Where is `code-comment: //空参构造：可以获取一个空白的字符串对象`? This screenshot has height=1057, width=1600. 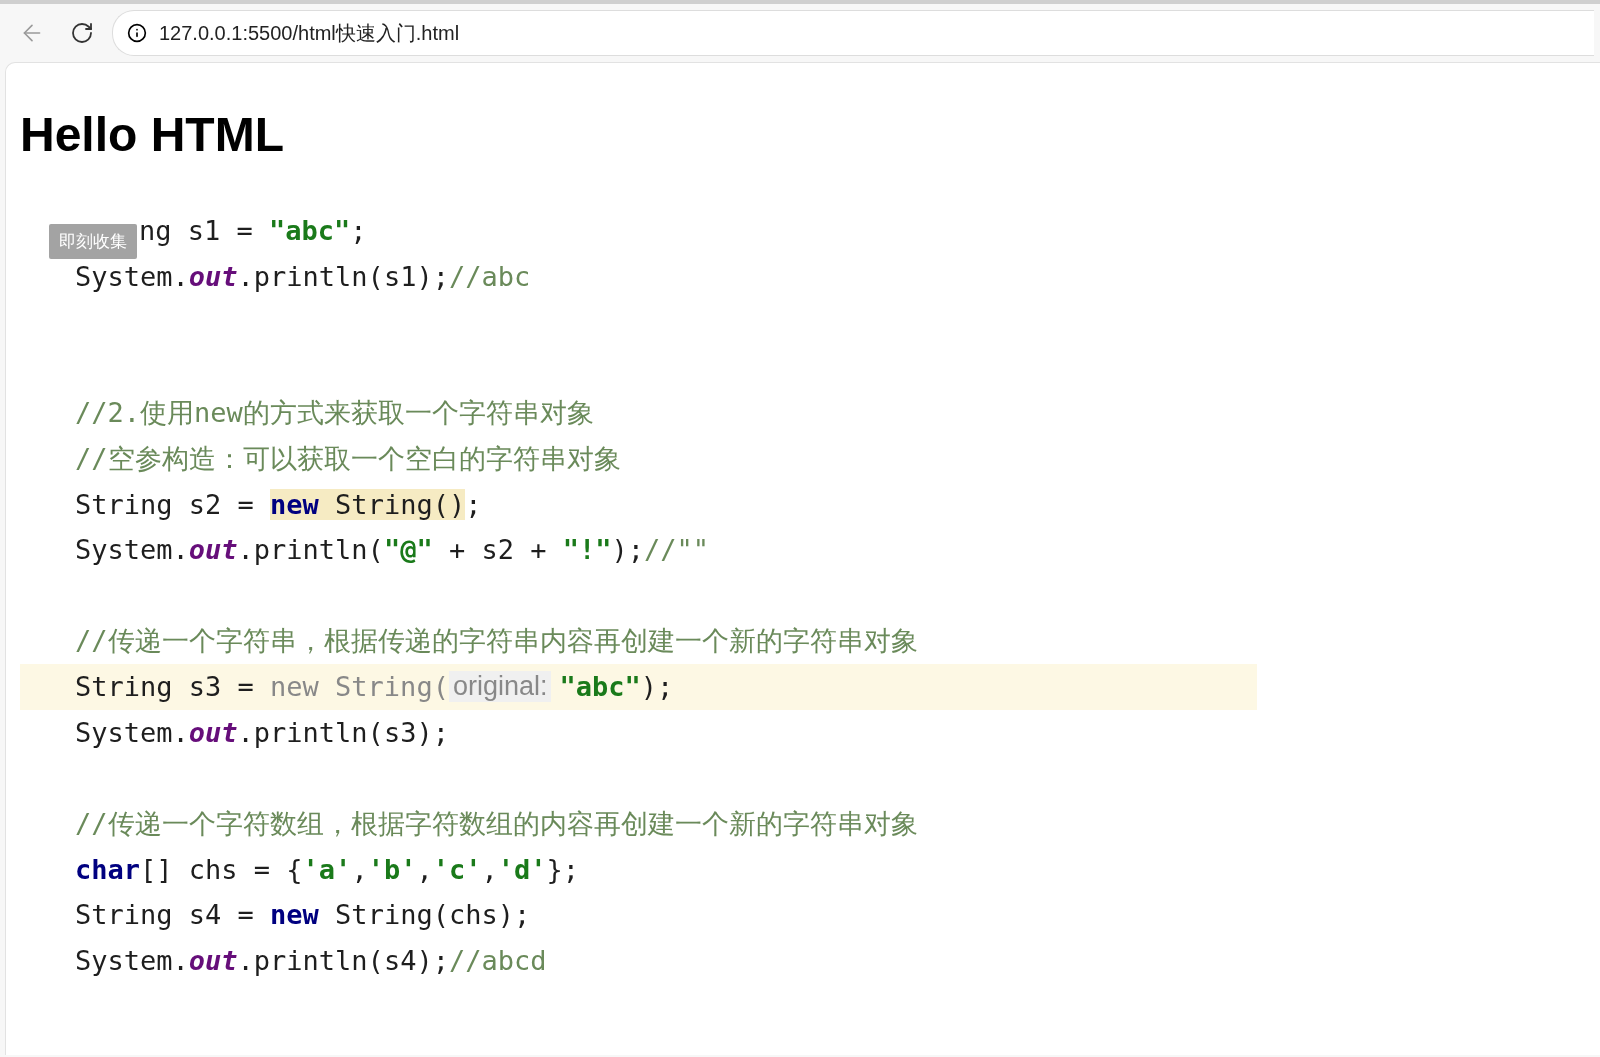 code-comment: //空参构造：可以获取一个空白的字符串对象 is located at coordinates (348, 458).